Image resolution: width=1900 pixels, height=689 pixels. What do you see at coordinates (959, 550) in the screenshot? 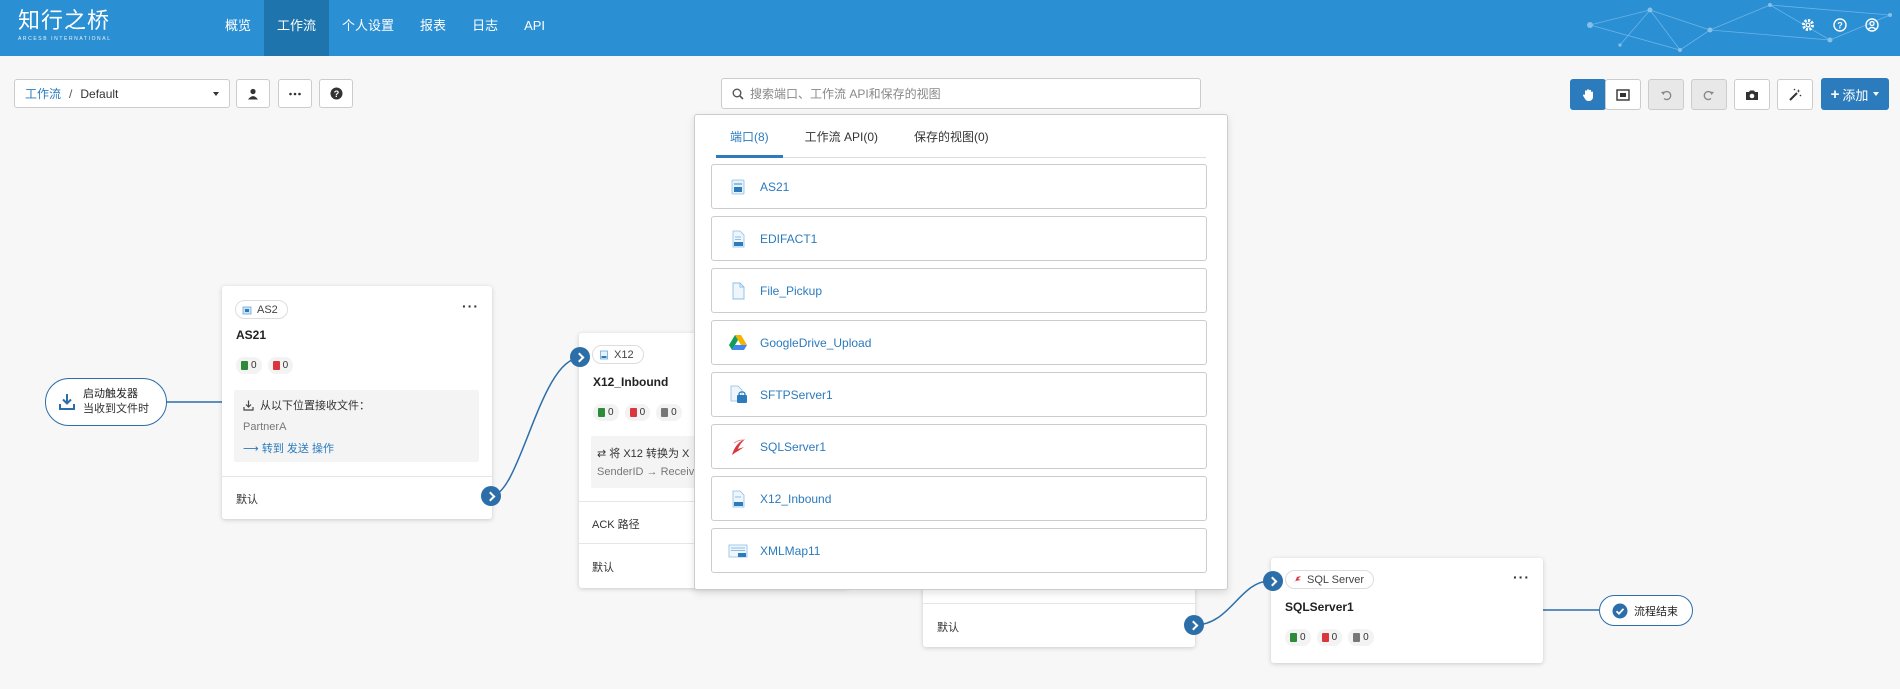
I see `port-result-item: XMLMap11` at bounding box center [959, 550].